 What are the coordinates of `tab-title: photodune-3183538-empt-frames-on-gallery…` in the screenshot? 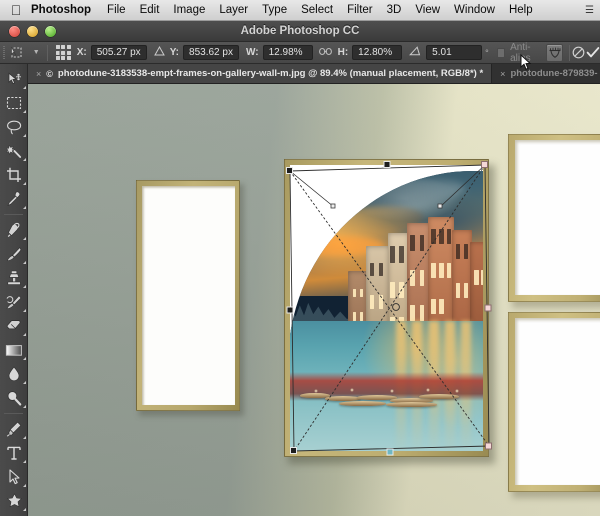 It's located at (270, 73).